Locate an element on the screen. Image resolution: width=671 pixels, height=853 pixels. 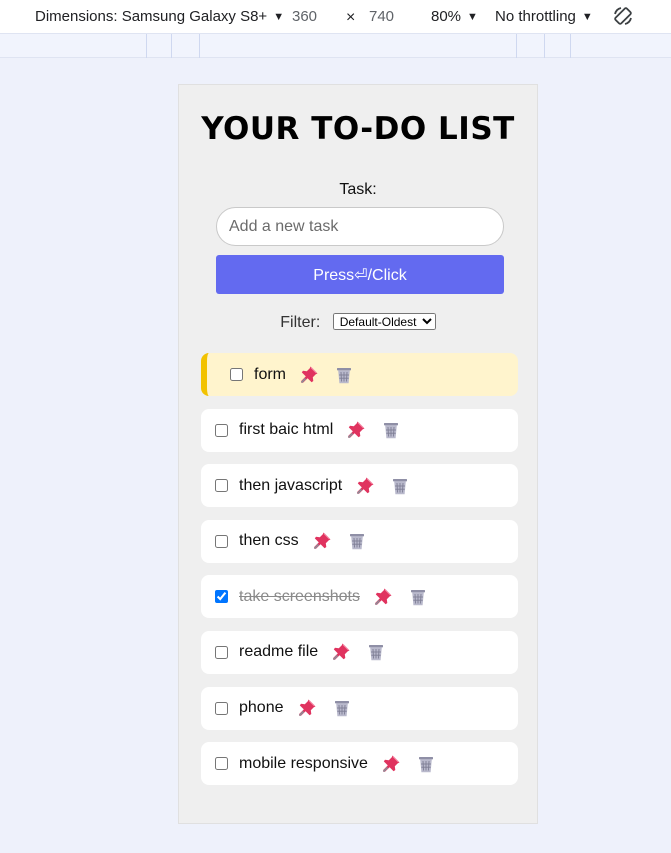
task-input is located at coordinates (360, 226).